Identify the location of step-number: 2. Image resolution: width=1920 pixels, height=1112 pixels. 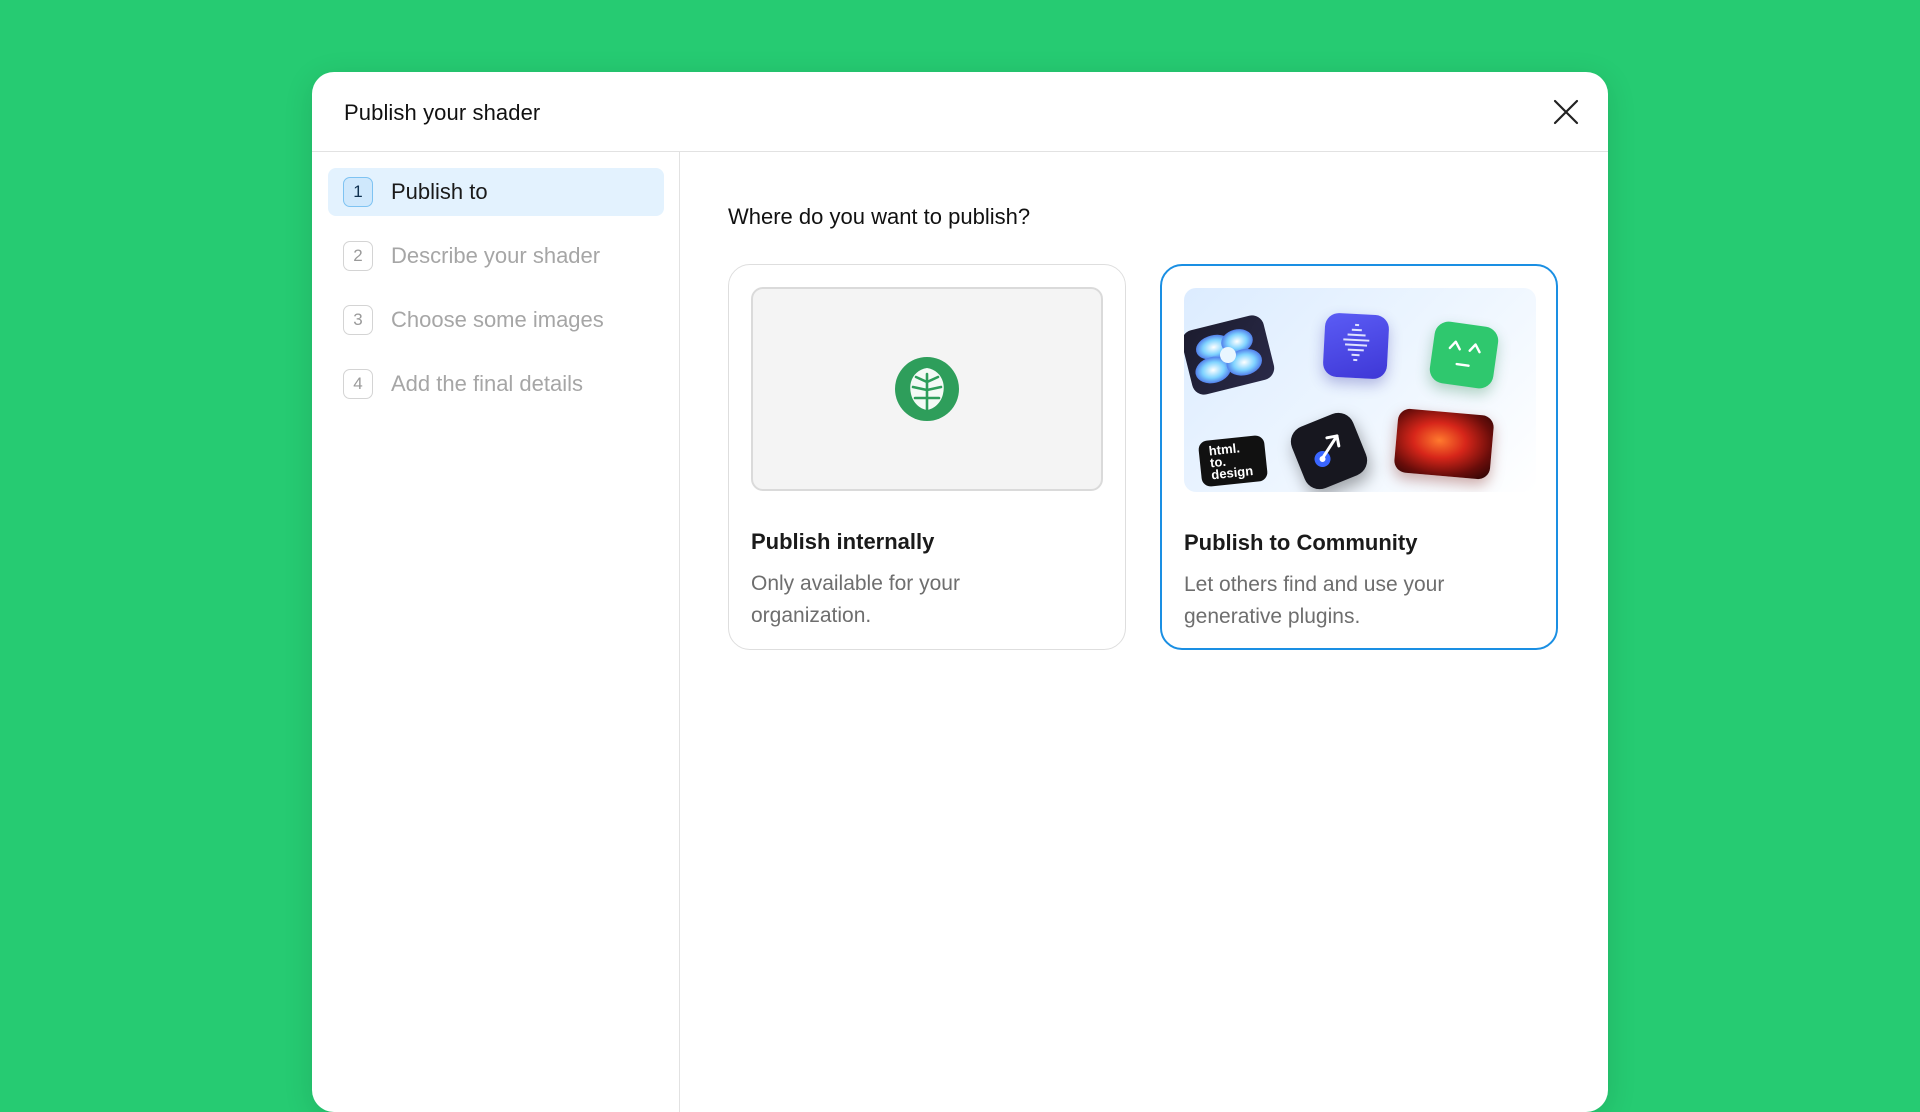
(358, 256).